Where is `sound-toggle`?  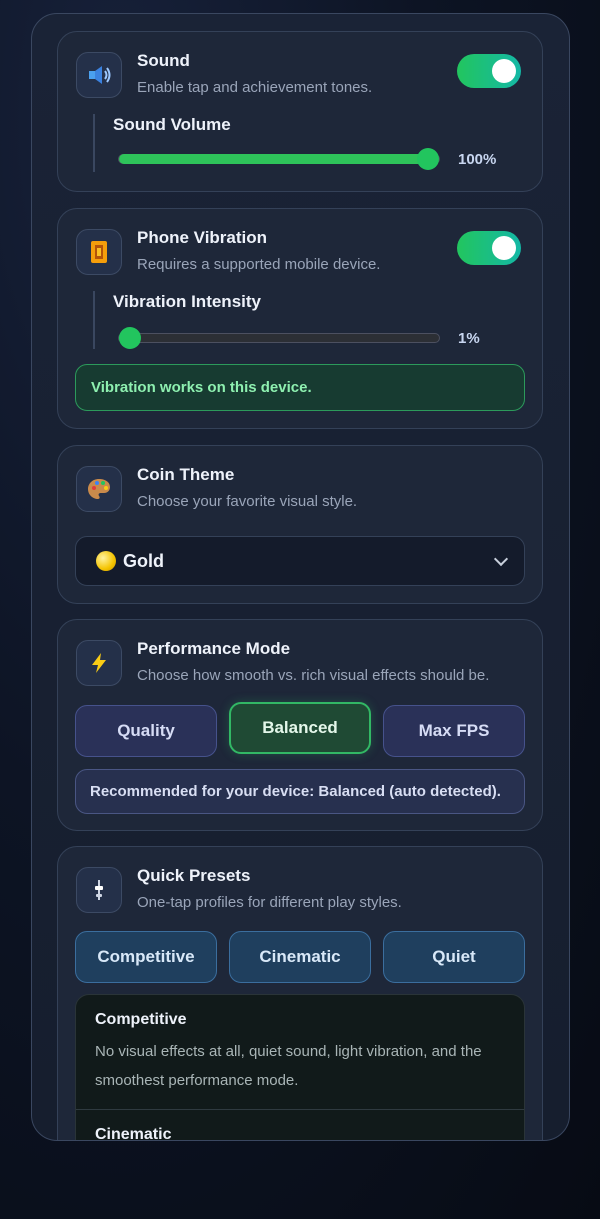
sound-toggle is located at coordinates (489, 71).